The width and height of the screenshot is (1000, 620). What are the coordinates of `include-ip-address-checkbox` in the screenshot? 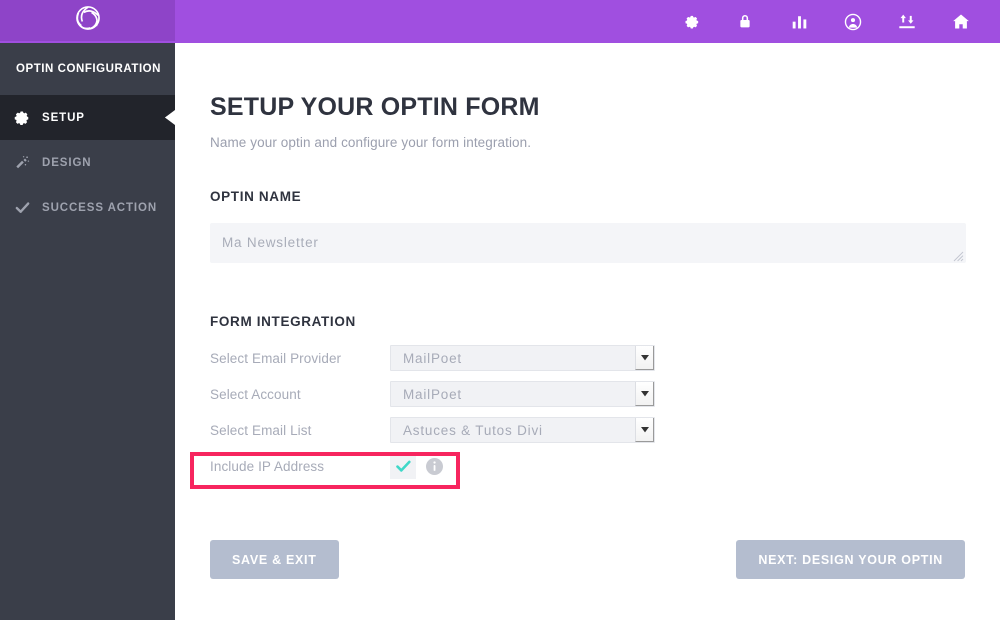 It's located at (403, 466).